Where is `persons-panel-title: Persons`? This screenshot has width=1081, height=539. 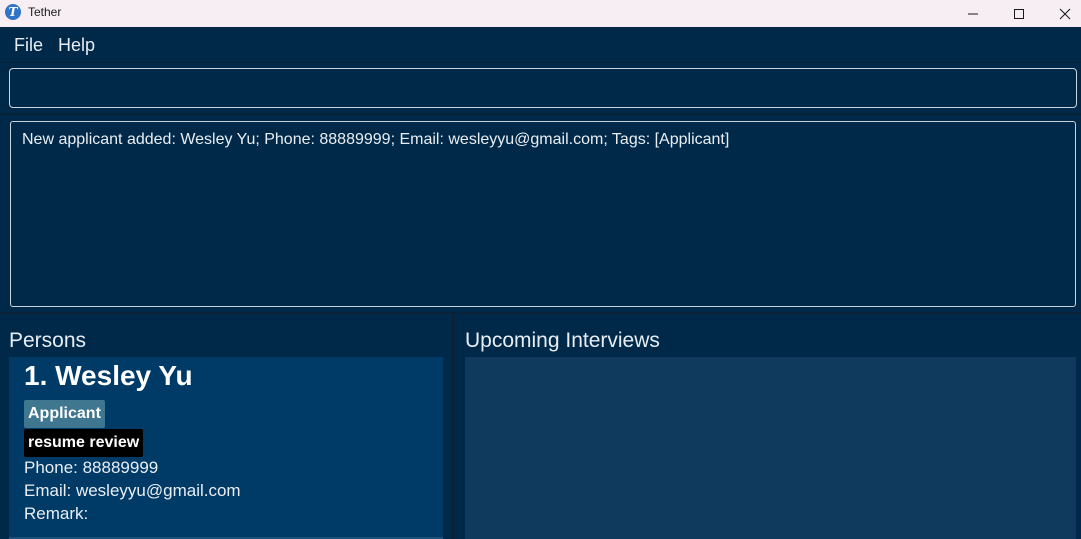
persons-panel-title: Persons is located at coordinates (48, 340).